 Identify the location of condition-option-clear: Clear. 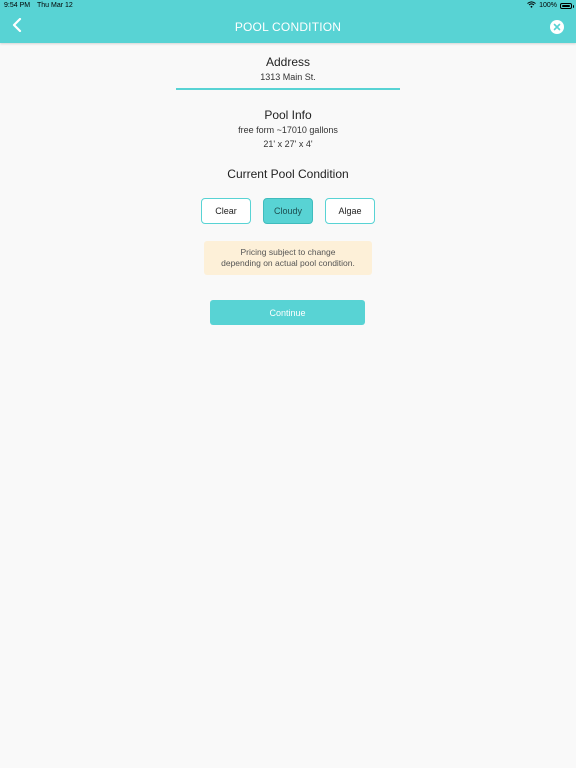
(226, 211).